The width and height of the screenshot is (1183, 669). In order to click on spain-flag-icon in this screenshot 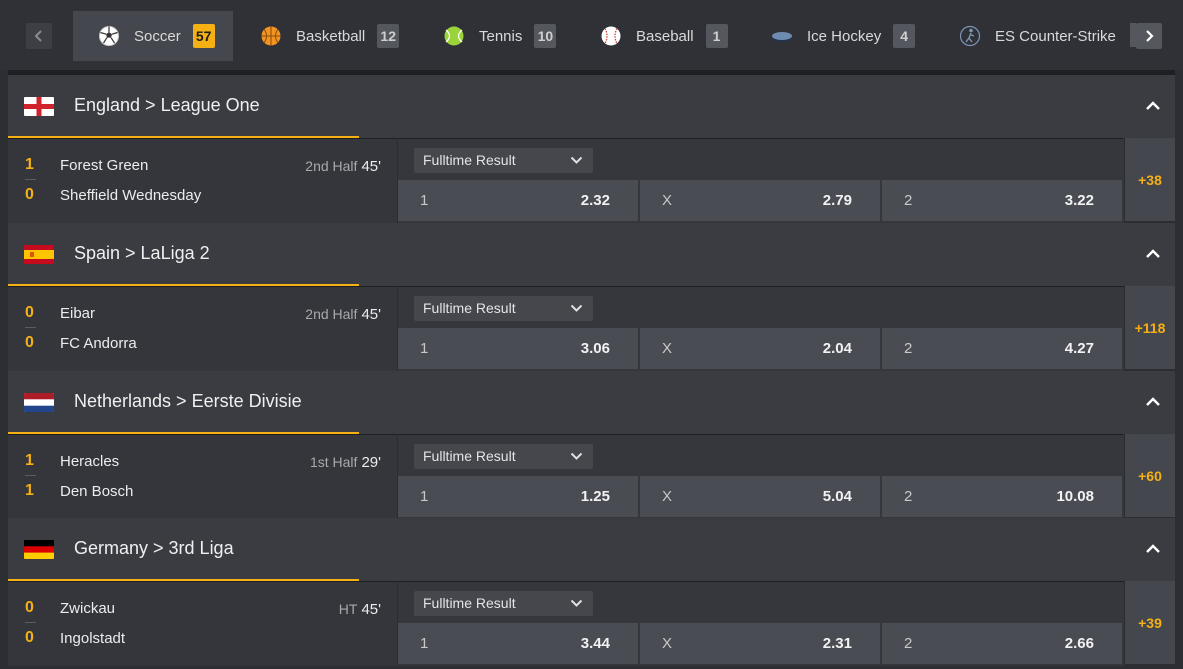, I will do `click(39, 254)`.